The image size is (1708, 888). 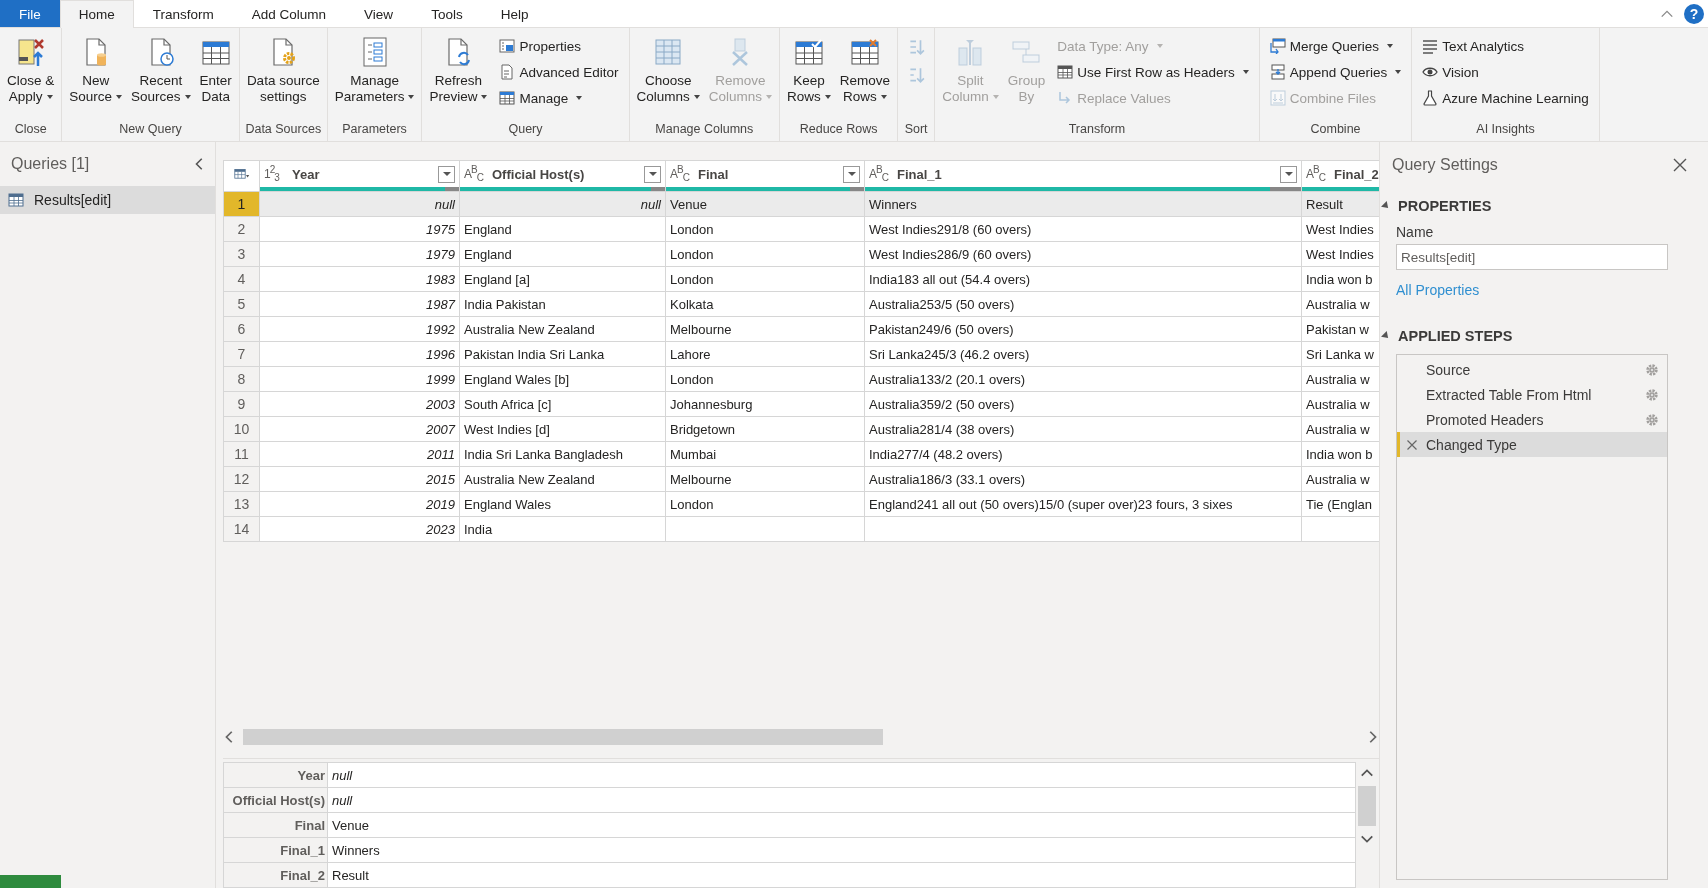 What do you see at coordinates (865, 69) in the screenshot?
I see `ribbon-button: Remove Rows` at bounding box center [865, 69].